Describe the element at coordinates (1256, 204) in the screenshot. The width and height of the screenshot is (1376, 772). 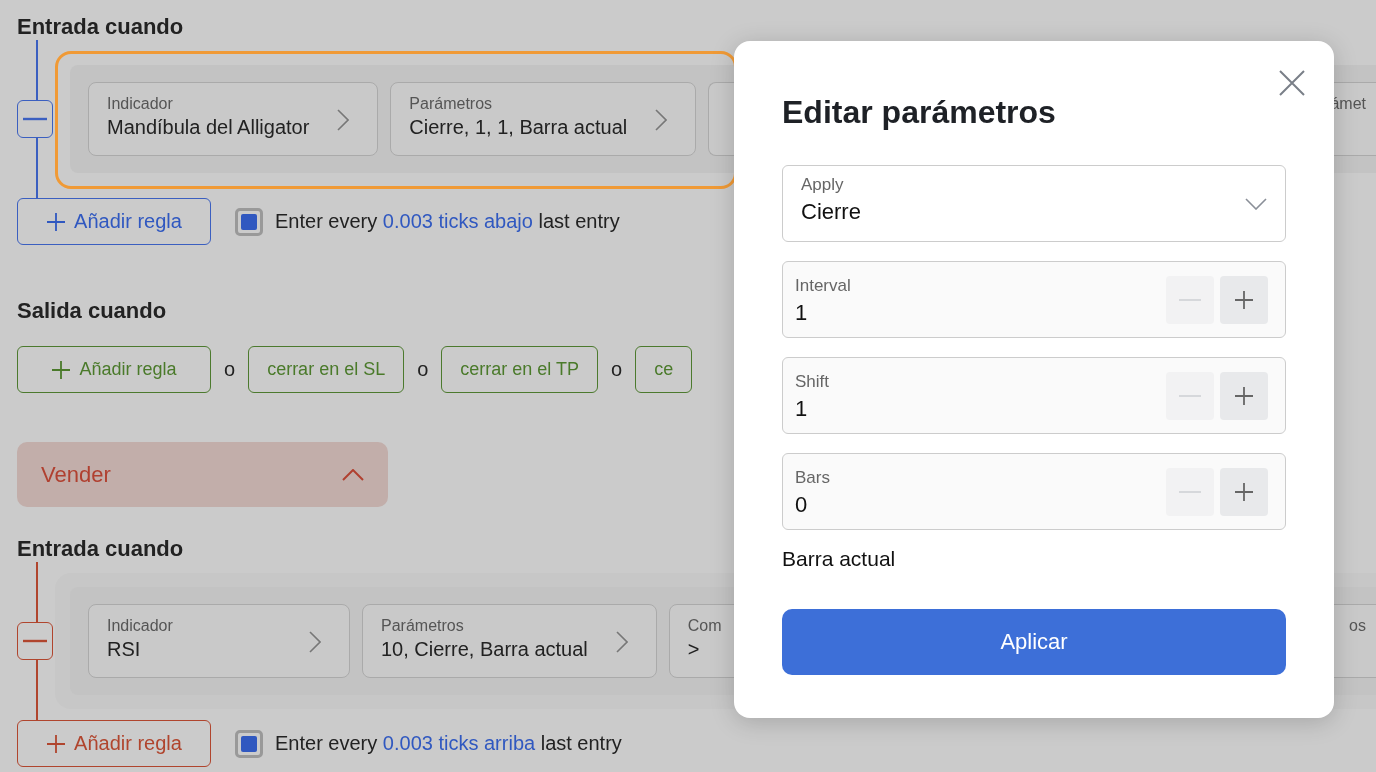
I see `chevron-down-icon` at that location.